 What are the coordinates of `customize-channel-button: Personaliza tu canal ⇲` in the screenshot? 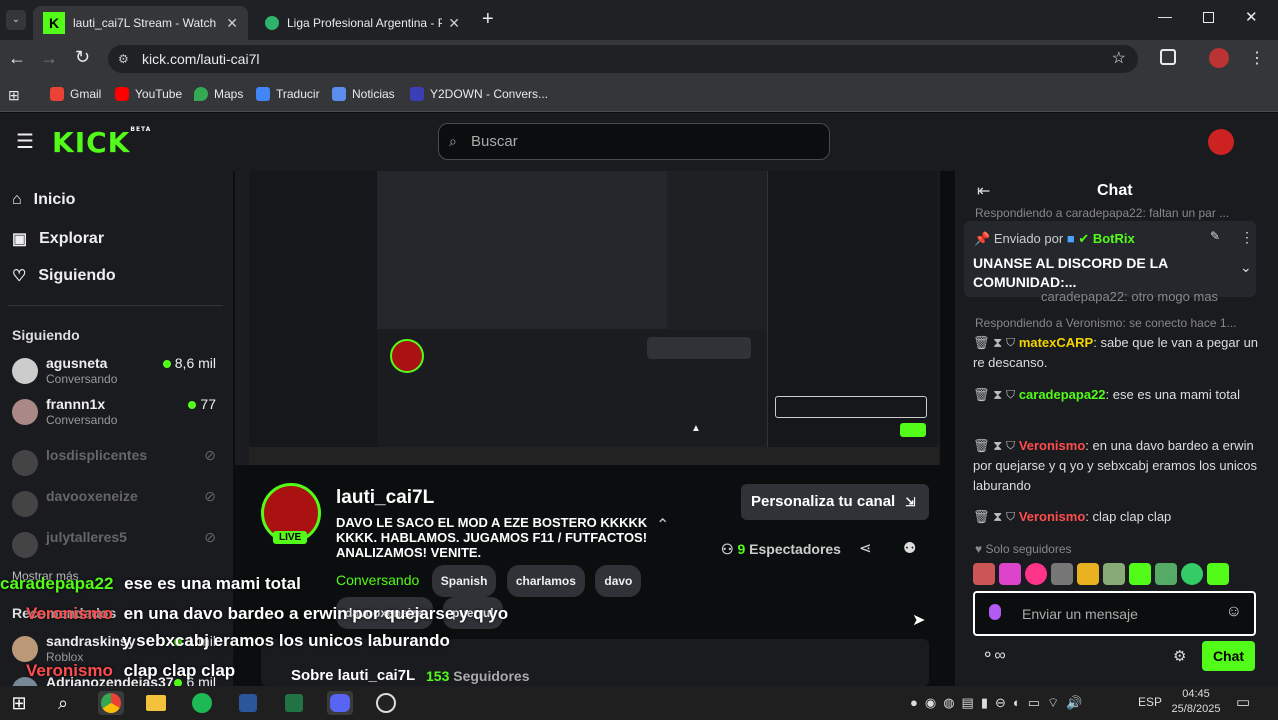 It's located at (835, 502).